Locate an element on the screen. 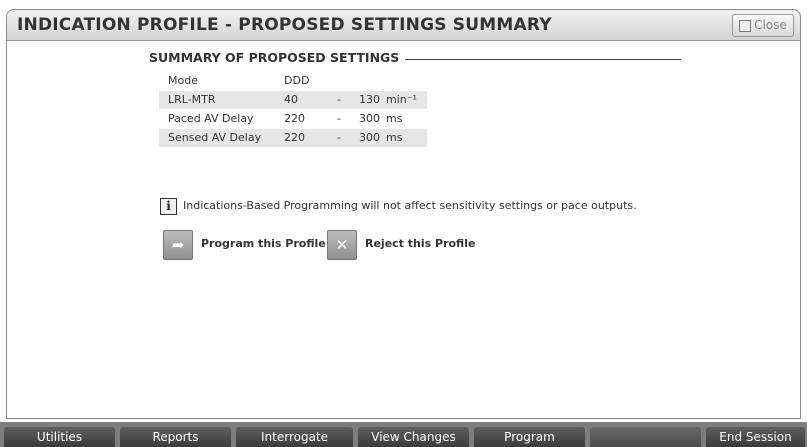 Image resolution: width=807 pixels, height=447 pixels. setting-label: Mode is located at coordinates (183, 80).